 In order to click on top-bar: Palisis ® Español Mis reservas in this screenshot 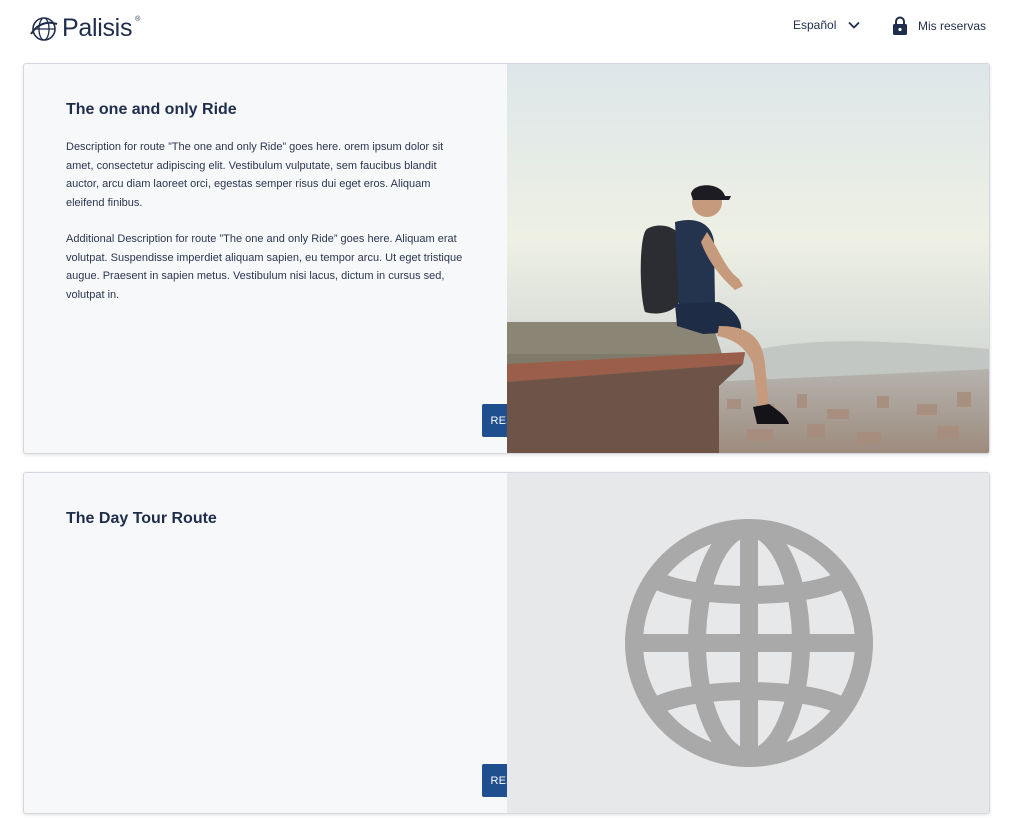, I will do `click(505, 30)`.